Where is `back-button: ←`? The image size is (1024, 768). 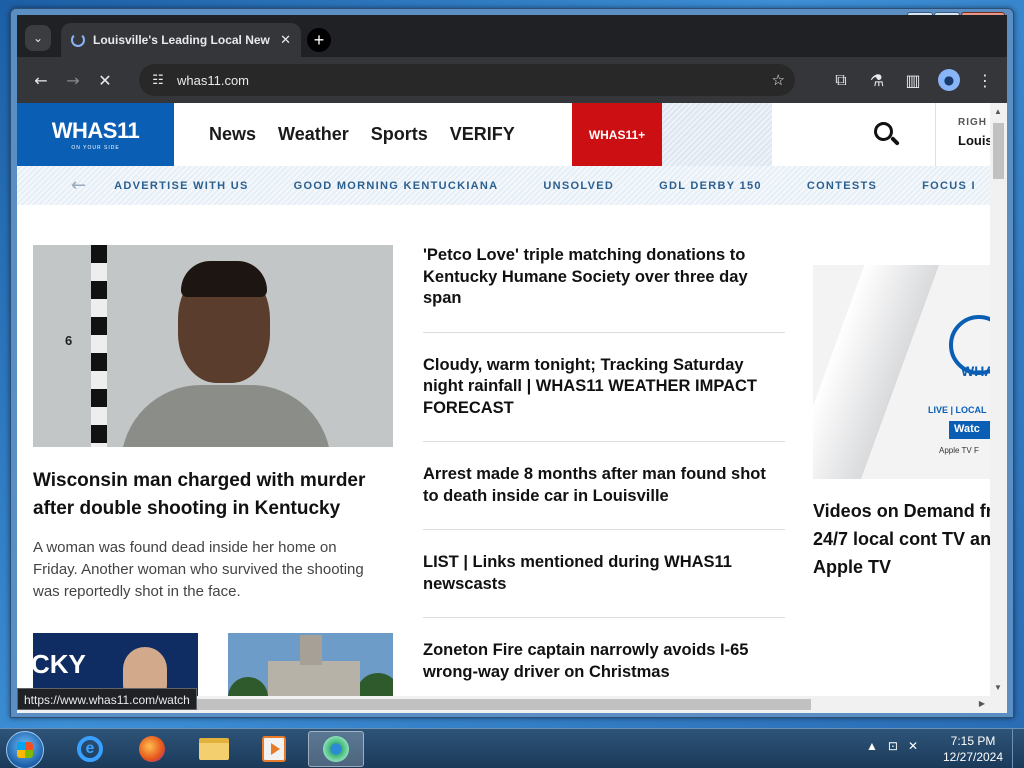
back-button: ← is located at coordinates (41, 80).